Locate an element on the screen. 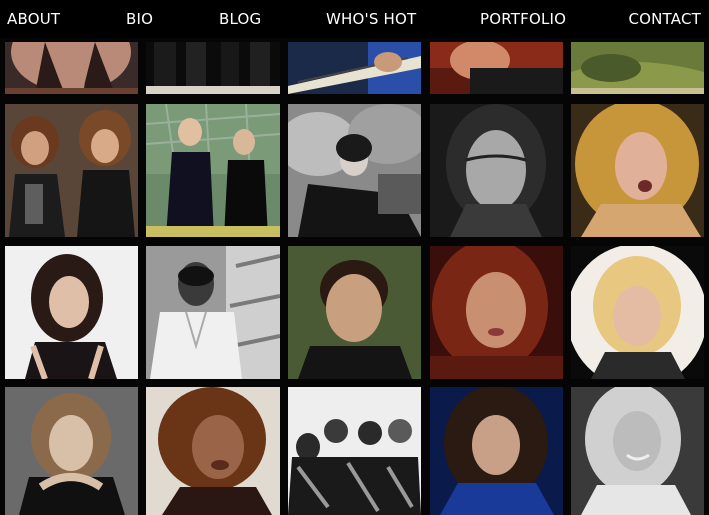  nav-contact-link: CONTACT is located at coordinates (664, 19).